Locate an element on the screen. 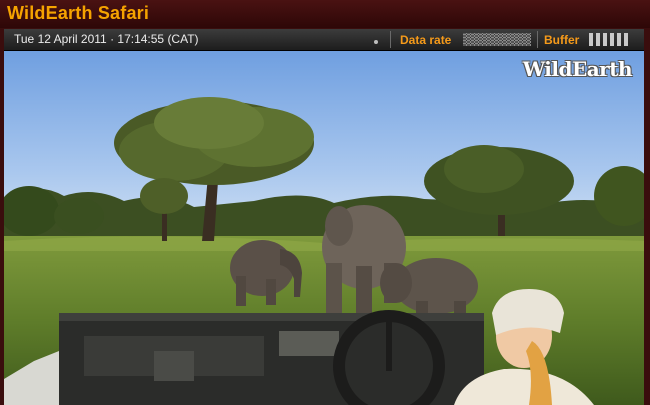 This screenshot has width=650, height=405. buffer-label: Buffer is located at coordinates (562, 40).